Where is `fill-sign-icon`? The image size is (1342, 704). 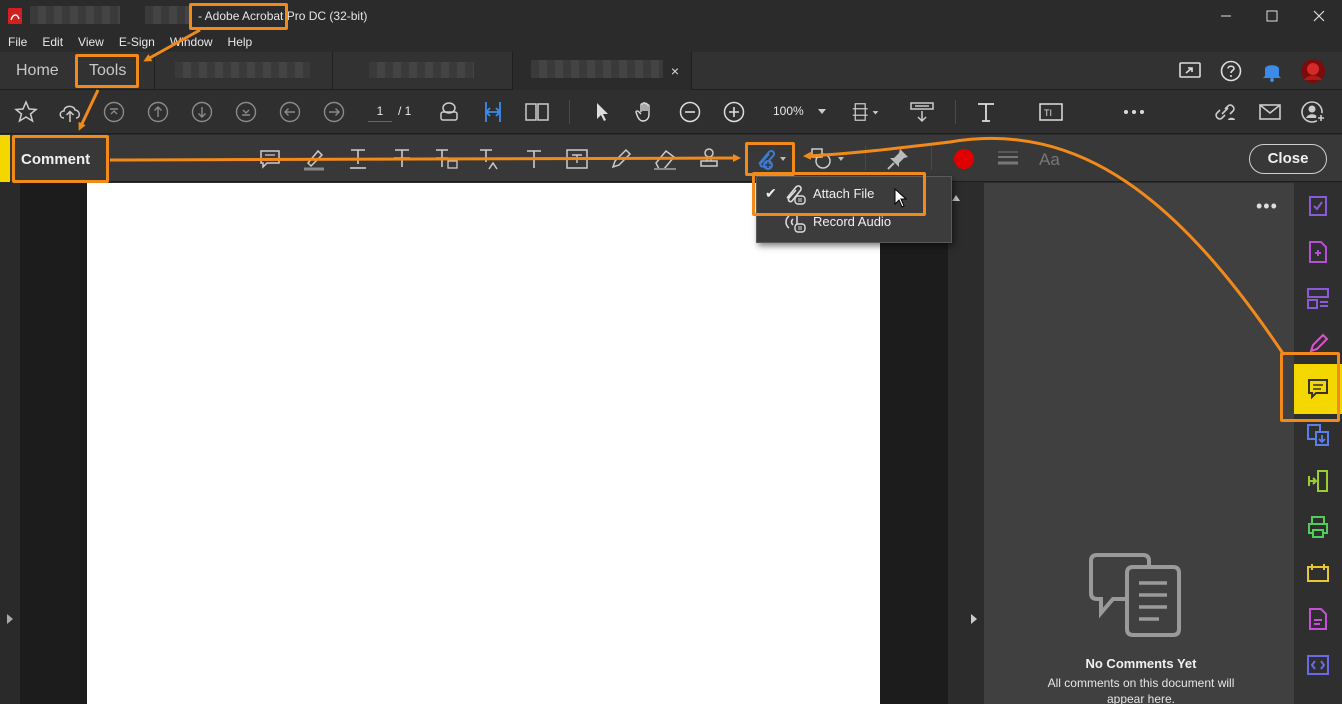
fill-sign-icon is located at coordinates (1318, 206).